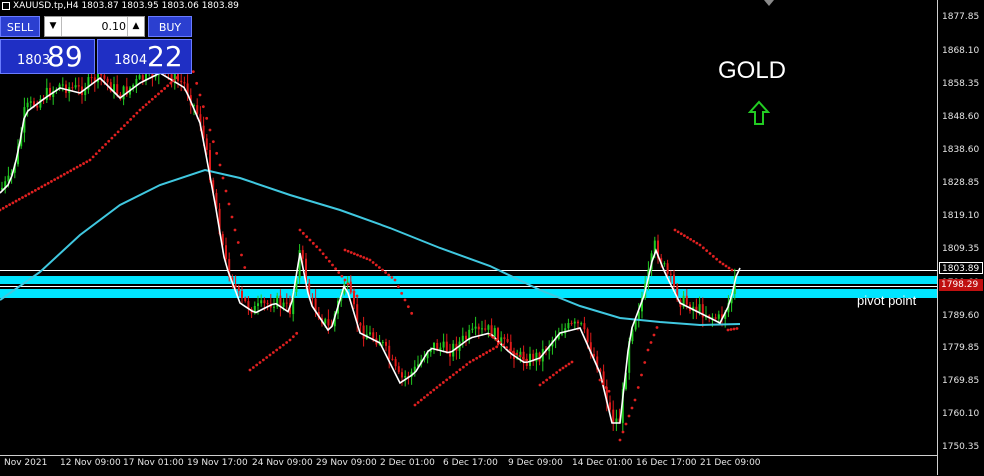 This screenshot has height=476, width=984. Describe the element at coordinates (65, 56) in the screenshot. I see `sell-price-pips: 89` at that location.